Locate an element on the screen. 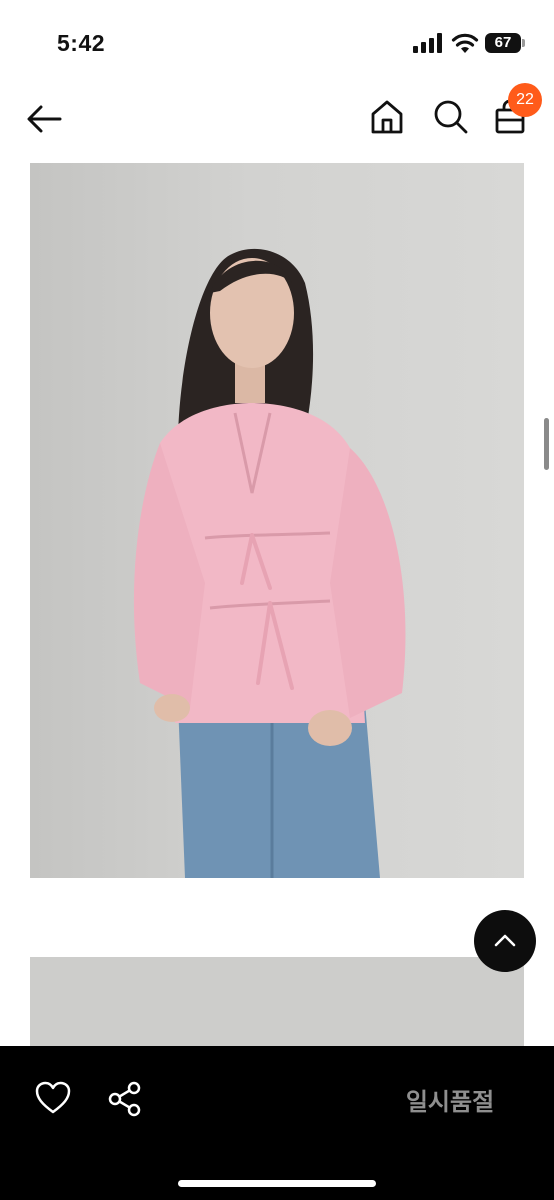 Image resolution: width=554 pixels, height=1200 pixels. cellular-signal-icon is located at coordinates (427, 43).